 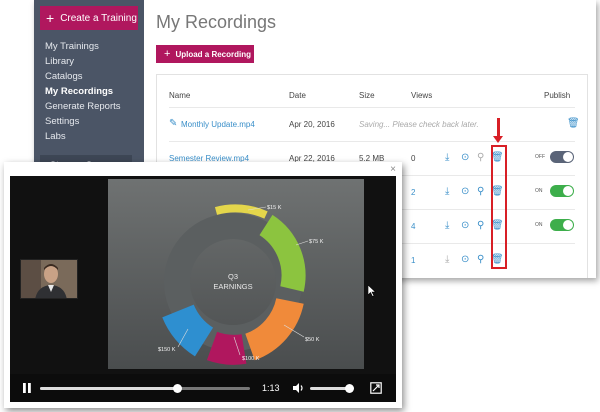 What do you see at coordinates (83, 61) in the screenshot?
I see `sidebar-item-library: Library` at bounding box center [83, 61].